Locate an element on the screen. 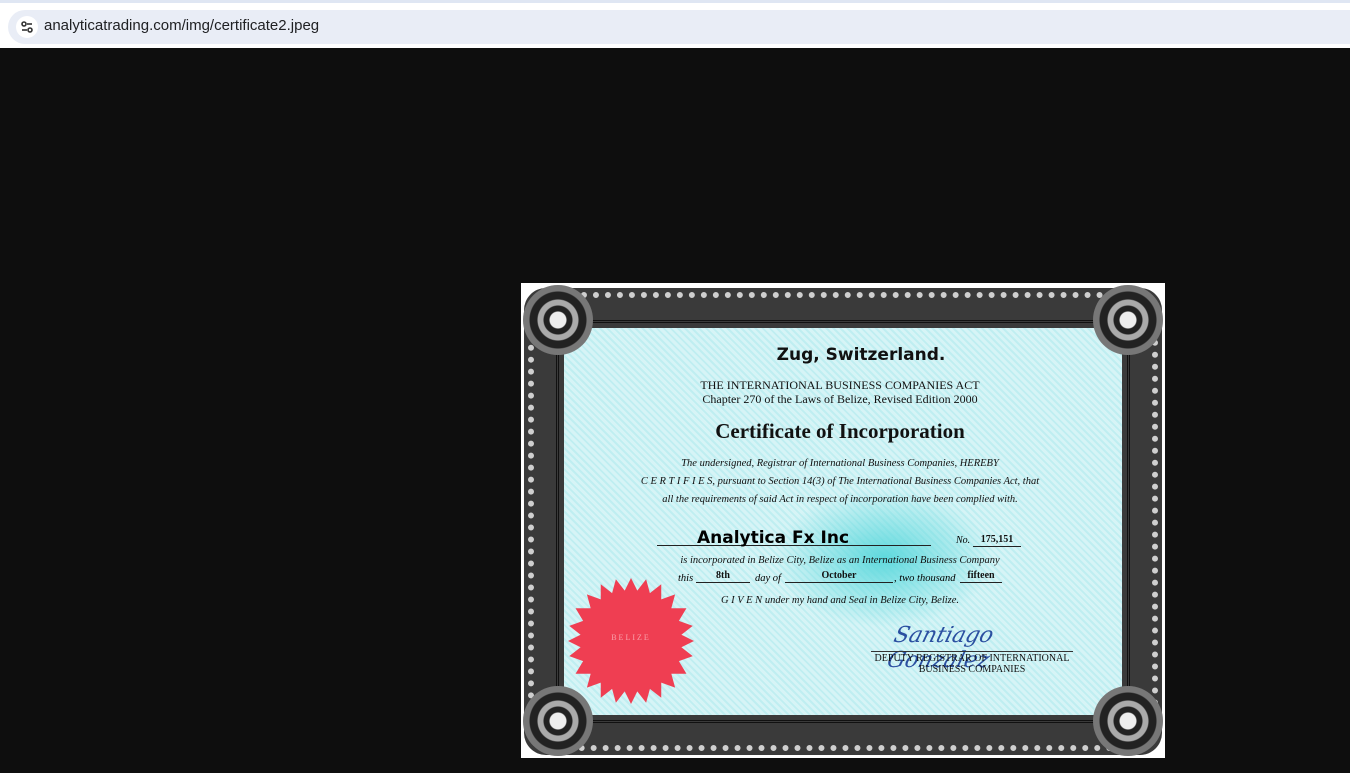 Image resolution: width=1350 pixels, height=773 pixels. two-thousand-label: , two thousand is located at coordinates (925, 578).